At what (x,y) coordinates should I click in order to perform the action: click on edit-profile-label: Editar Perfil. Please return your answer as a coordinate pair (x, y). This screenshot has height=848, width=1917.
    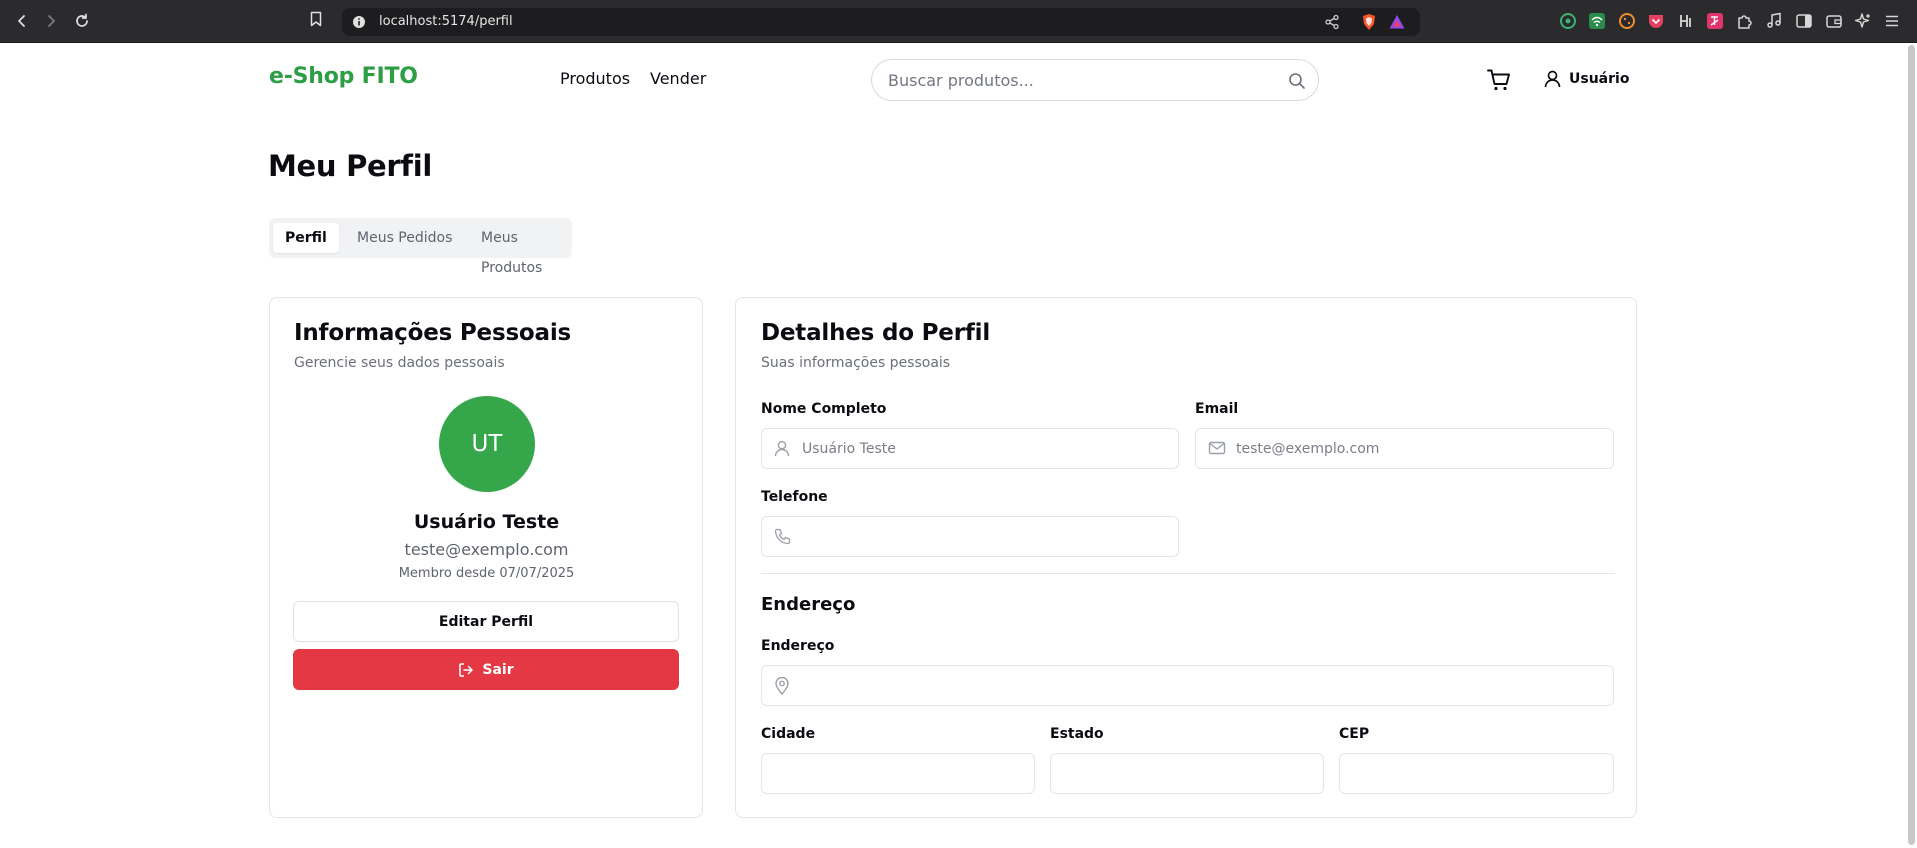
    Looking at the image, I should click on (486, 621).